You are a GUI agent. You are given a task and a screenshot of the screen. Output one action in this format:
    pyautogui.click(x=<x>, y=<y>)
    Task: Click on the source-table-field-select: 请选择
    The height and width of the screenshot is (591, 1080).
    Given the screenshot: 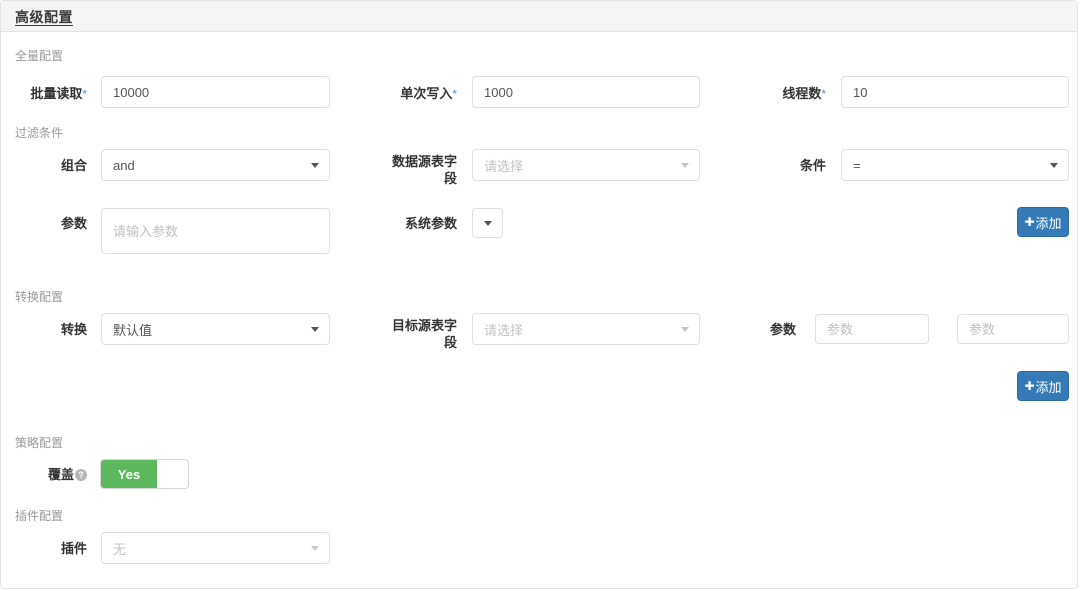 What is the action you would take?
    pyautogui.click(x=586, y=165)
    